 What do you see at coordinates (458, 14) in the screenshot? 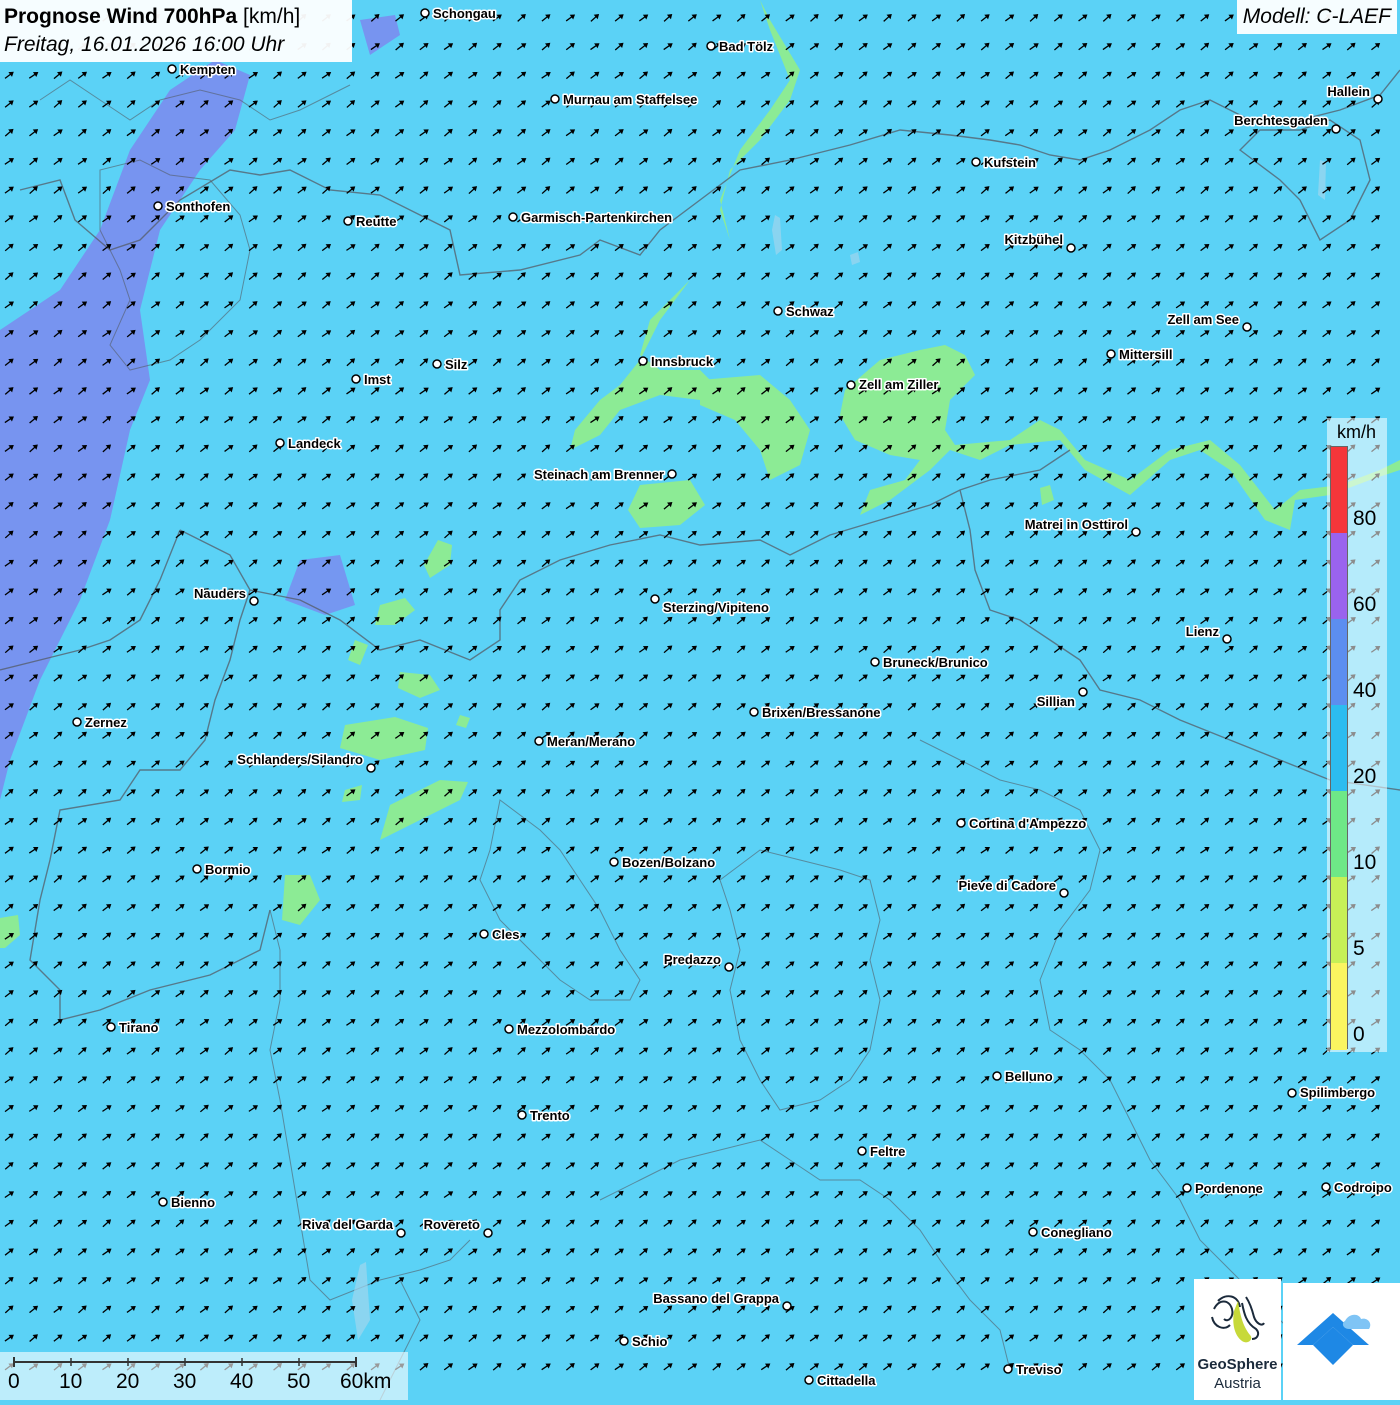
I see `city-schongau: Schongau` at bounding box center [458, 14].